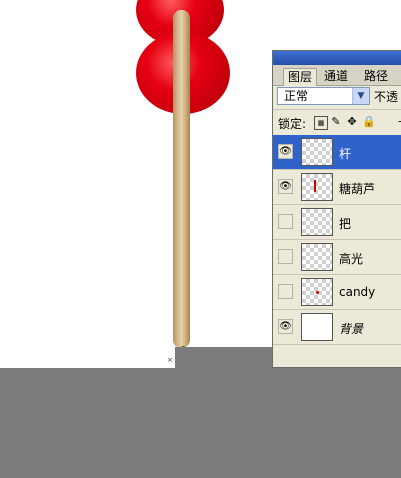 This screenshot has height=478, width=401. I want to click on workspace-background, so click(224, 357).